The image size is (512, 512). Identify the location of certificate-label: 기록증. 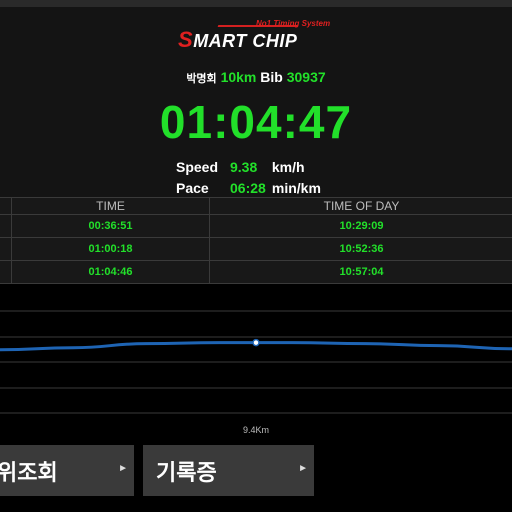
(186, 472).